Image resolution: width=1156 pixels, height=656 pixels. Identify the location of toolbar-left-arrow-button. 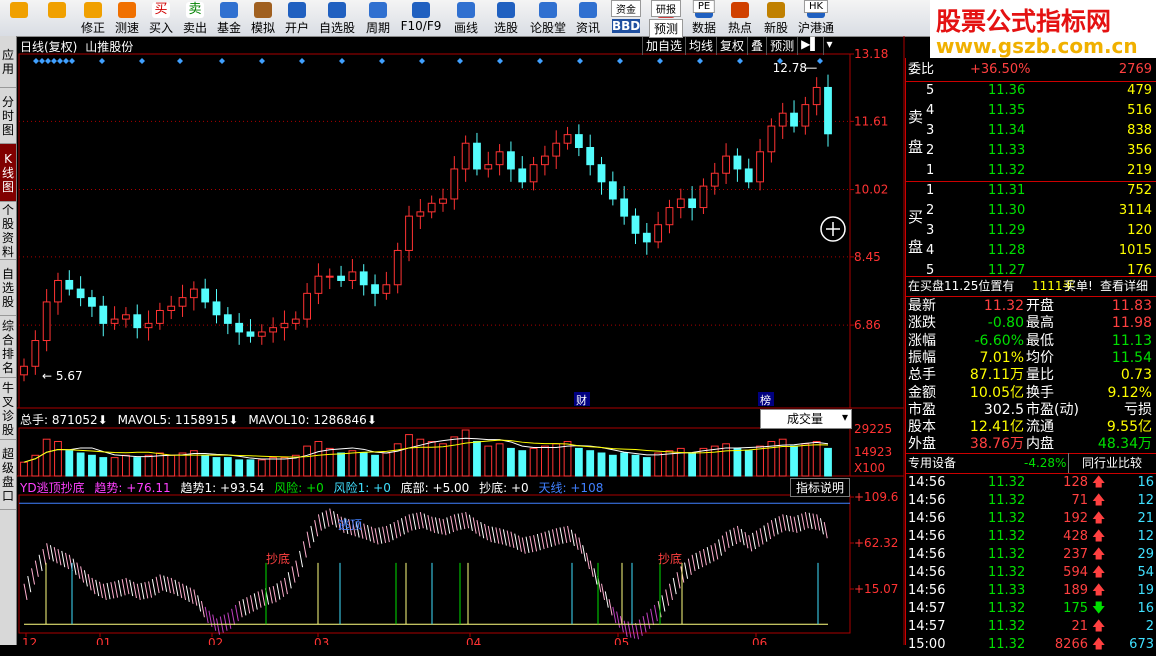
(19, 18).